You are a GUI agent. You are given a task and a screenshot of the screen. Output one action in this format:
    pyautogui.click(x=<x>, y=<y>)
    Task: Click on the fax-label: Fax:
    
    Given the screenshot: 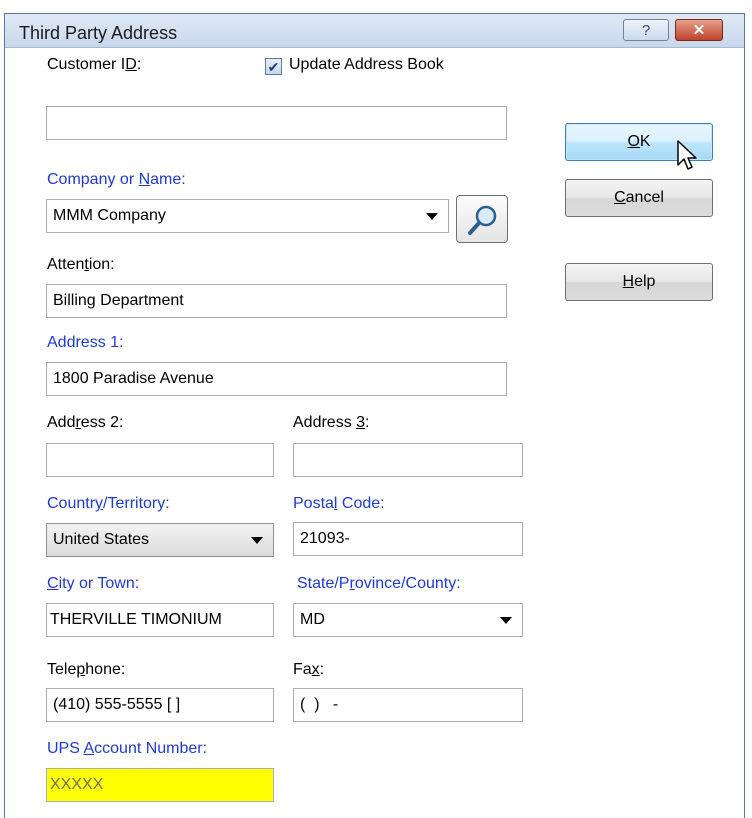 What is the action you would take?
    pyautogui.click(x=309, y=669)
    